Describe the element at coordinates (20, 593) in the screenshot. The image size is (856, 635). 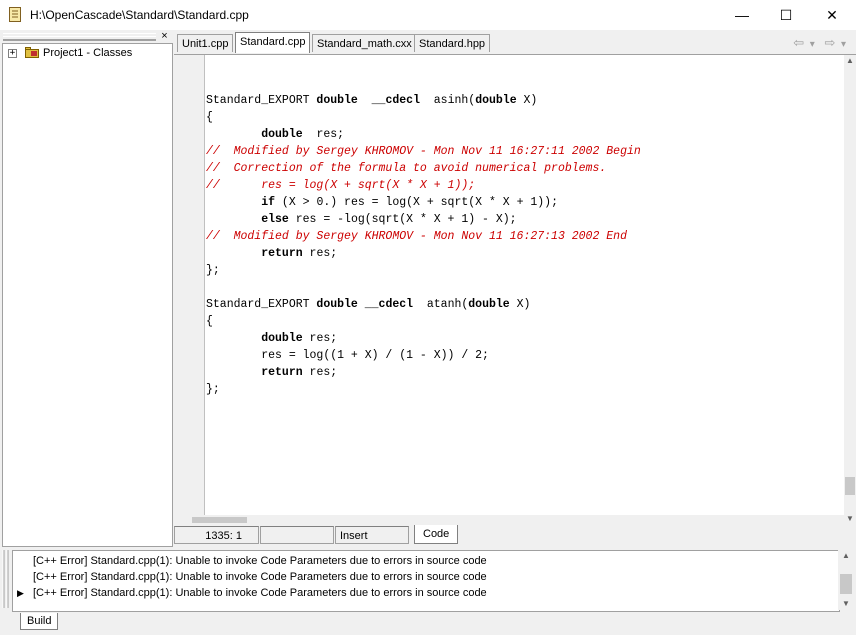
I see `selected-arrow-icon: ▶` at that location.